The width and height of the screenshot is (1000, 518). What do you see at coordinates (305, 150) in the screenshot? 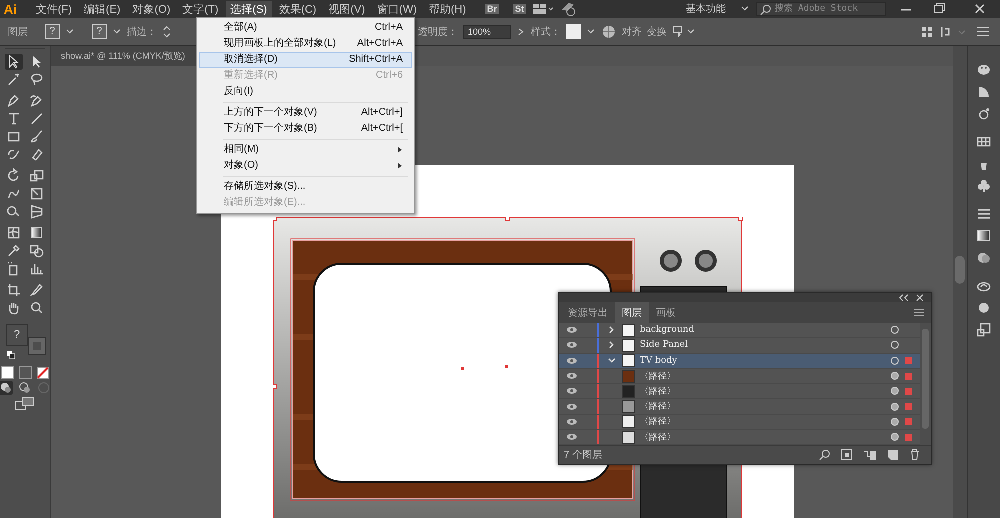
I see `menu-option: 相同(M)` at bounding box center [305, 150].